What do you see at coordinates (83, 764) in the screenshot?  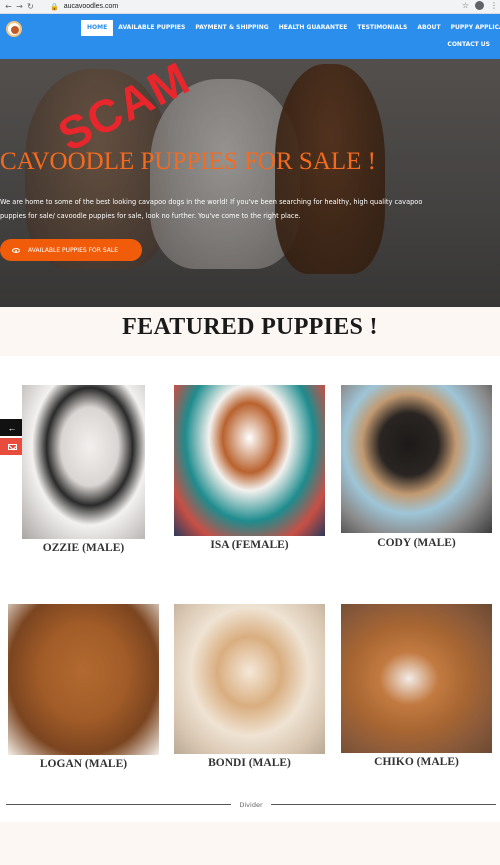 I see `puppy-name: LOGAN (MALE)` at bounding box center [83, 764].